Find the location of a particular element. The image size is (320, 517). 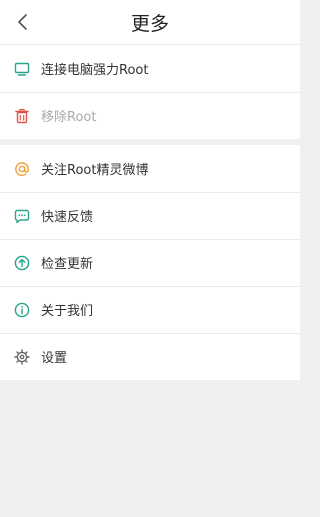

page-title: 更多 is located at coordinates (149, 24).